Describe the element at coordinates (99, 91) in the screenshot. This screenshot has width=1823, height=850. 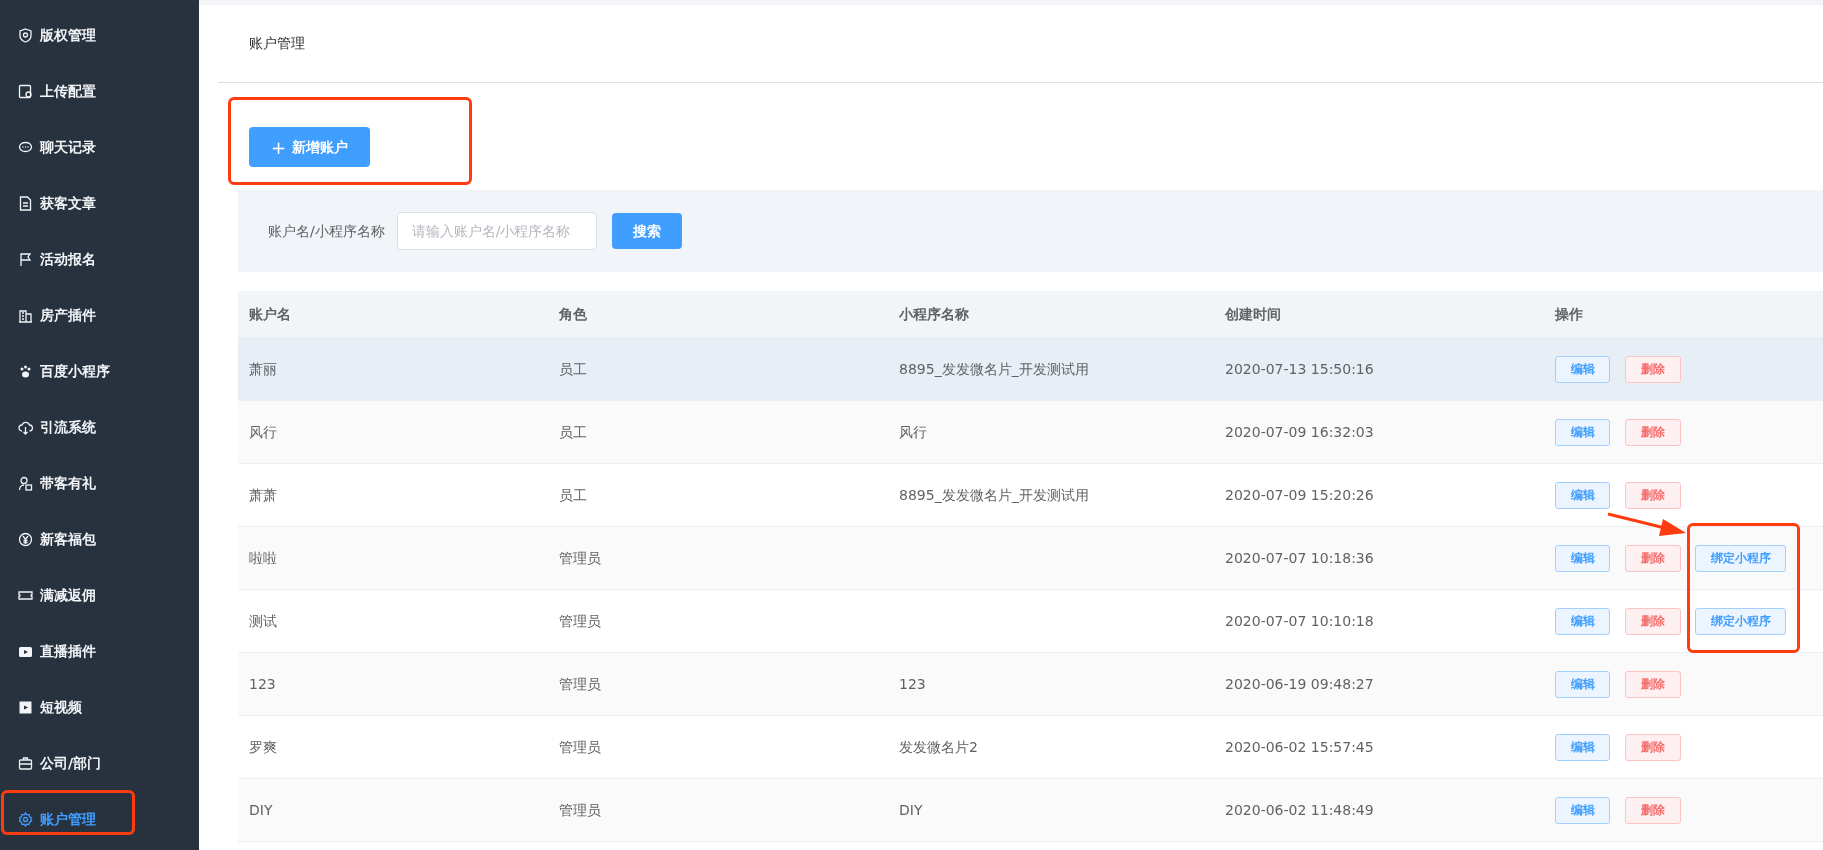
I see `sidebar-item: 上传配置` at that location.